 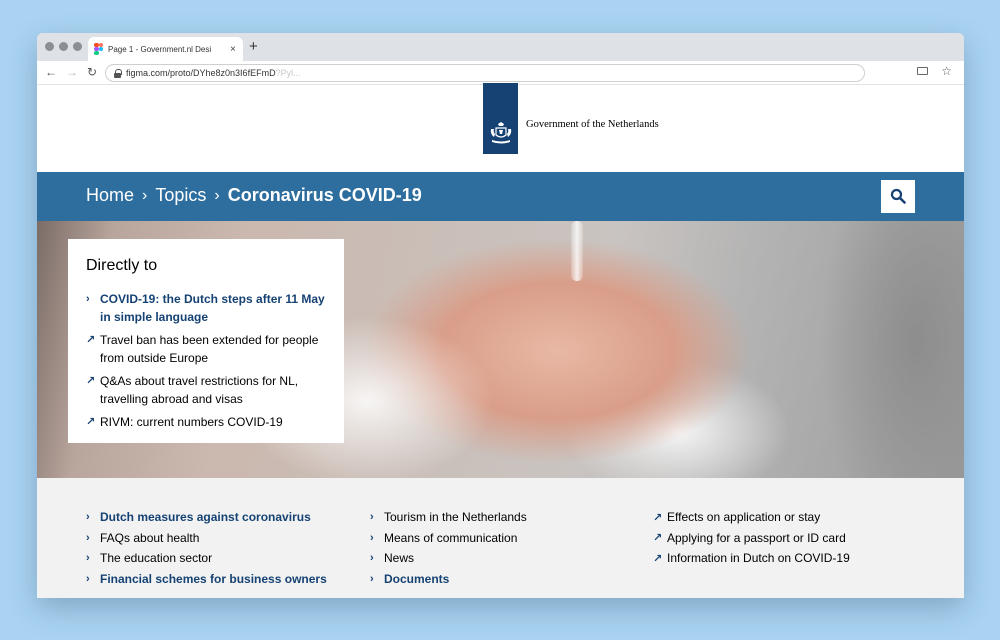 I want to click on lock-icon, so click(x=118, y=73).